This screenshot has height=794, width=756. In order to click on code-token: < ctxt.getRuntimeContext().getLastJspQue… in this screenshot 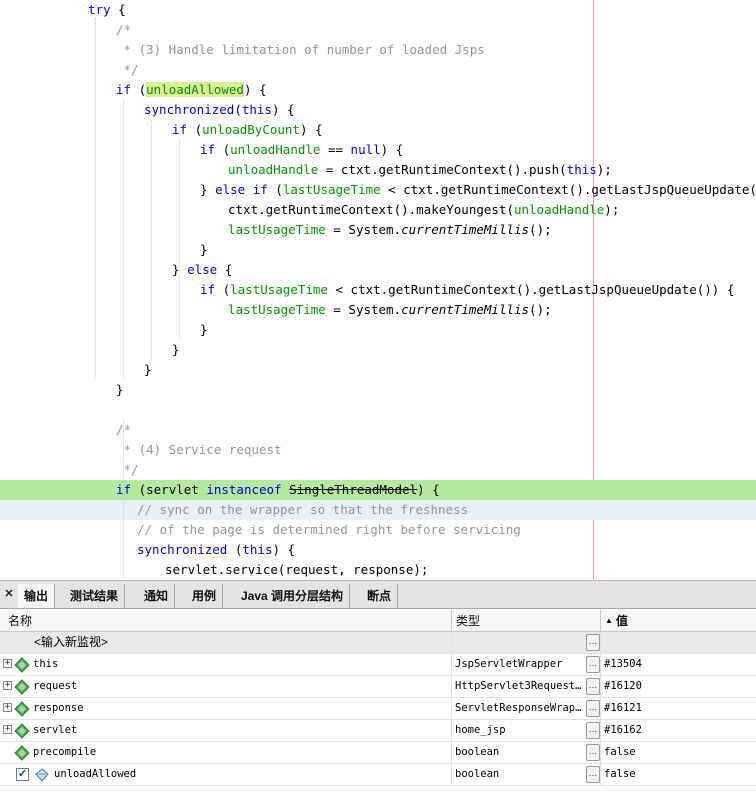, I will do `click(568, 189)`.